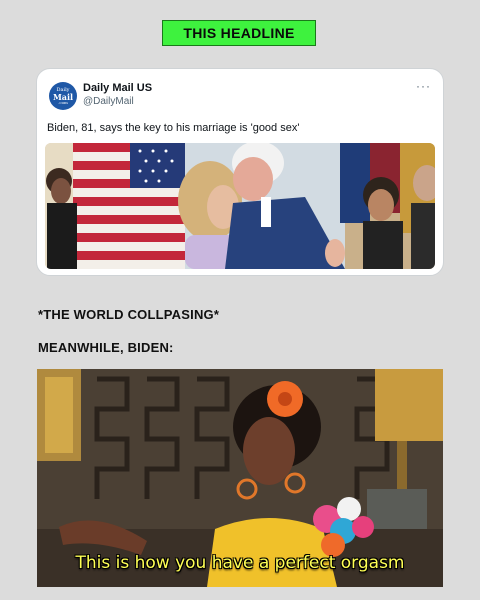 The image size is (480, 600). What do you see at coordinates (106, 347) in the screenshot?
I see `meanwhile-biden-text: MEANWHILE, BIDEN:` at bounding box center [106, 347].